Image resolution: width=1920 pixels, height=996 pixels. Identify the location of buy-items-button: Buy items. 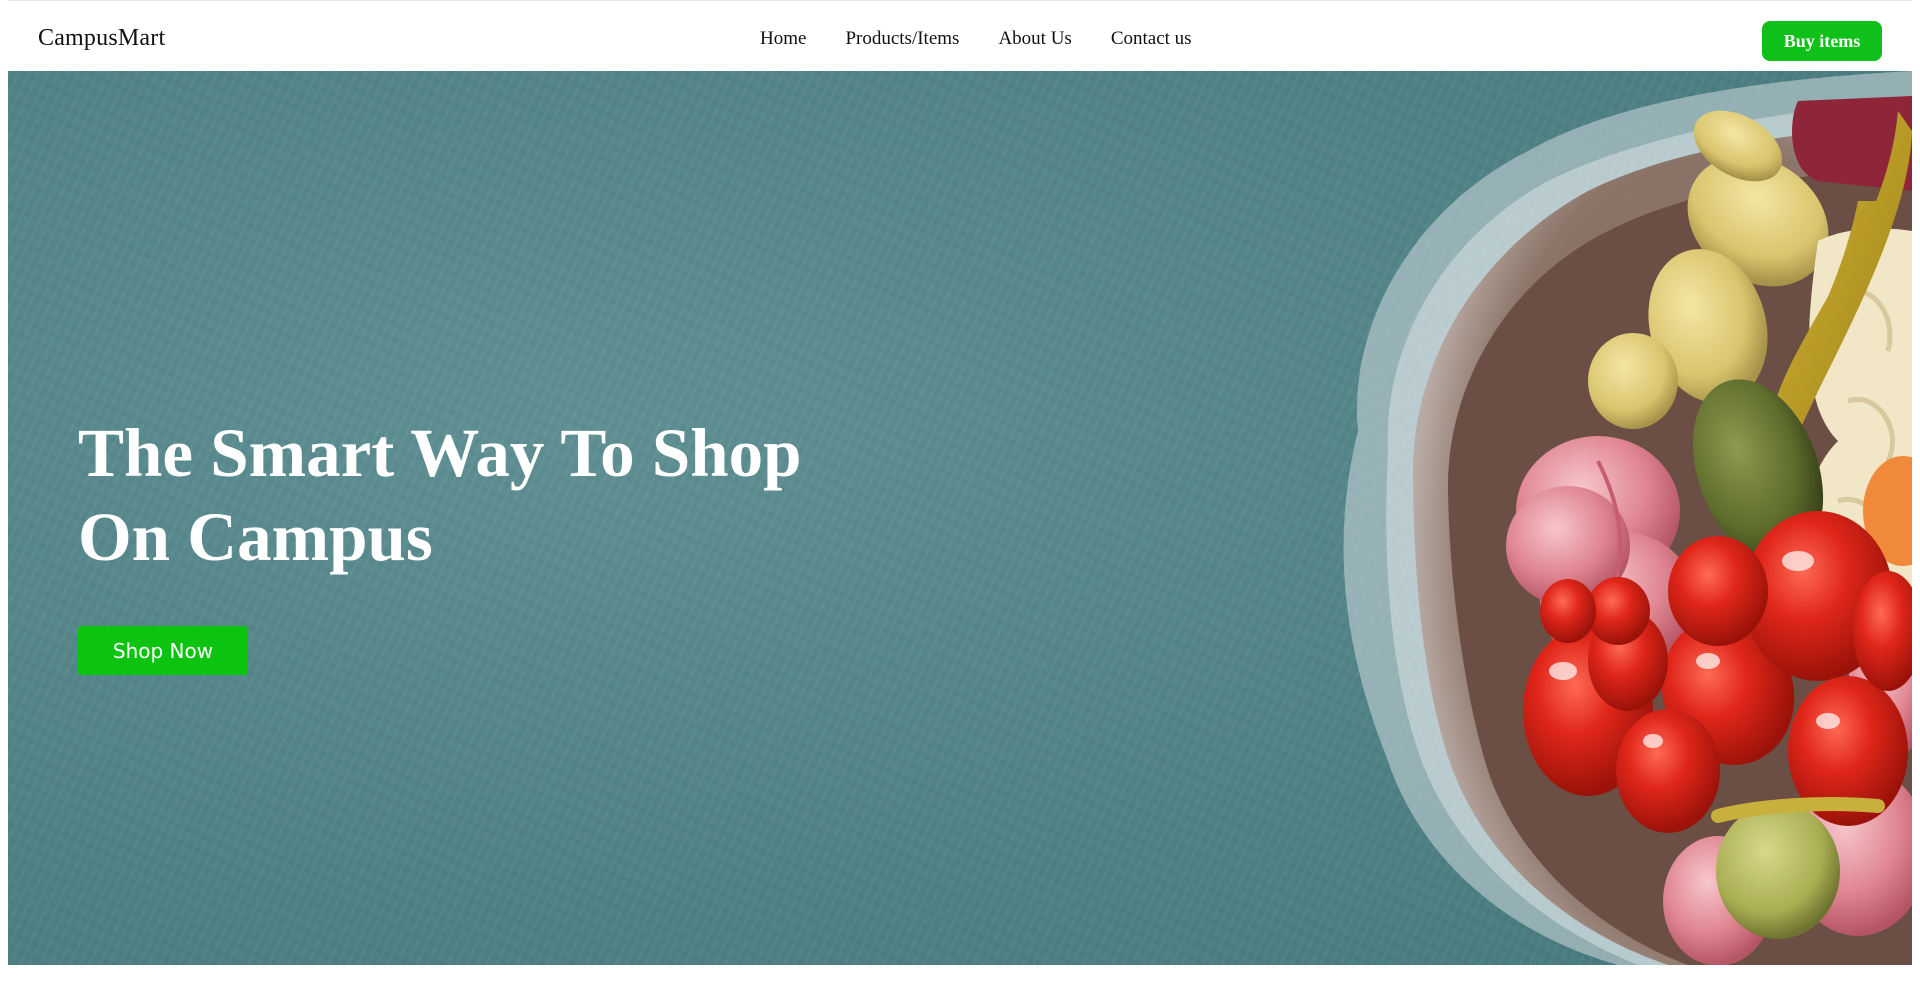
(1822, 41).